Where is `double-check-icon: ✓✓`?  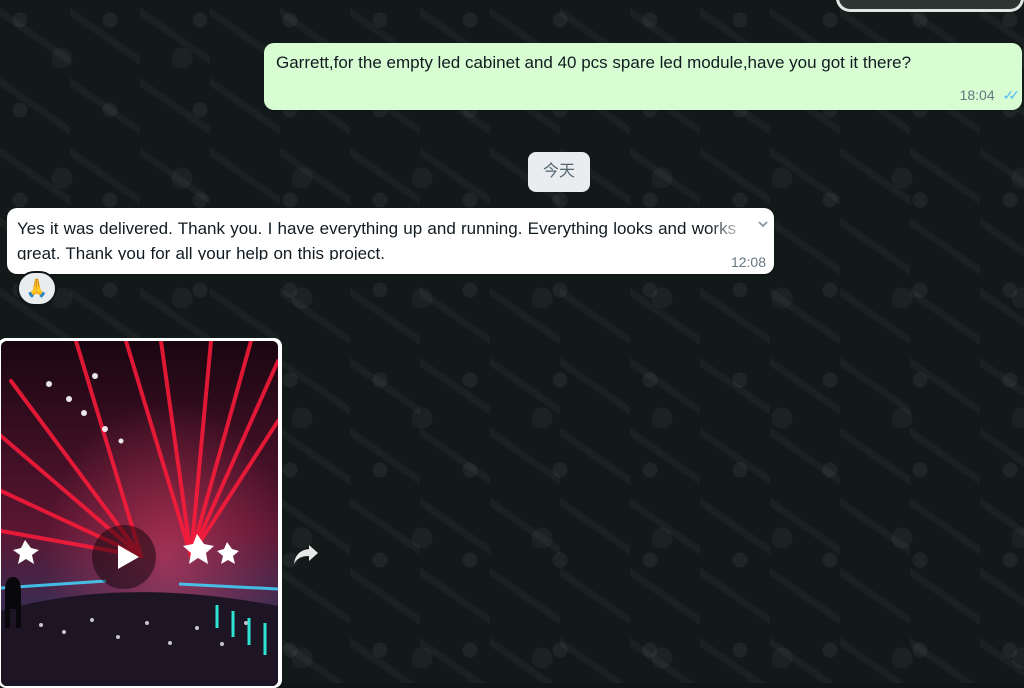 double-check-icon: ✓✓ is located at coordinates (1011, 95).